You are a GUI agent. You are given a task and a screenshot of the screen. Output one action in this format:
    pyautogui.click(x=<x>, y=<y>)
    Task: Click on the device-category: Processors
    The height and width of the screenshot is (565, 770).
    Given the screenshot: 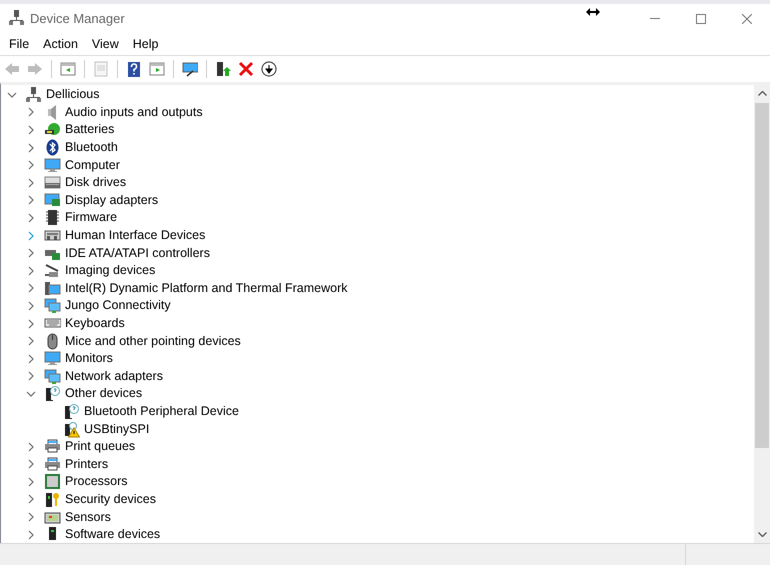 What is the action you would take?
    pyautogui.click(x=96, y=482)
    